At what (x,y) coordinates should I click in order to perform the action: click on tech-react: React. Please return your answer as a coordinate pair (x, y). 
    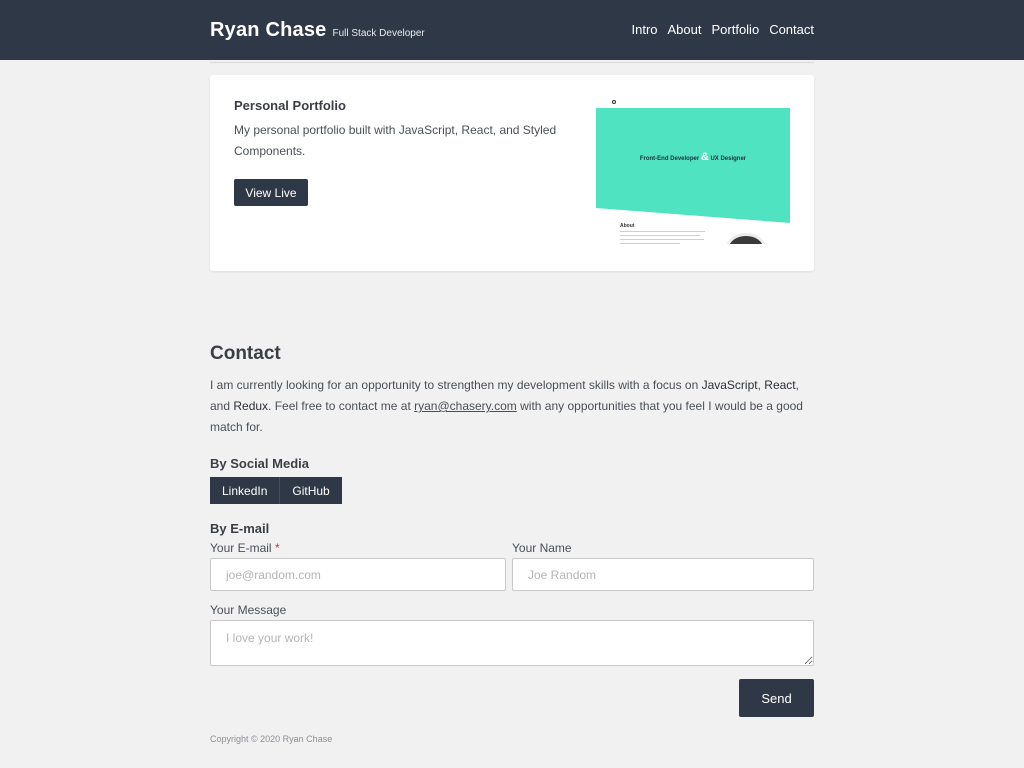
    Looking at the image, I should click on (780, 385).